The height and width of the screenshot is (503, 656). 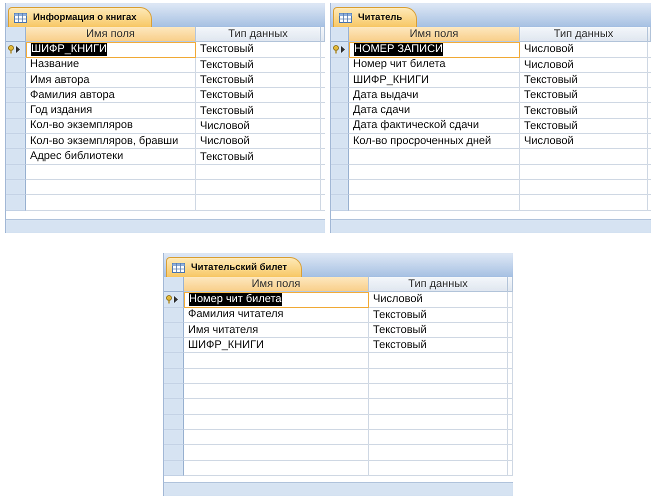 What do you see at coordinates (111, 111) in the screenshot?
I see `field-name-cell: Год издания` at bounding box center [111, 111].